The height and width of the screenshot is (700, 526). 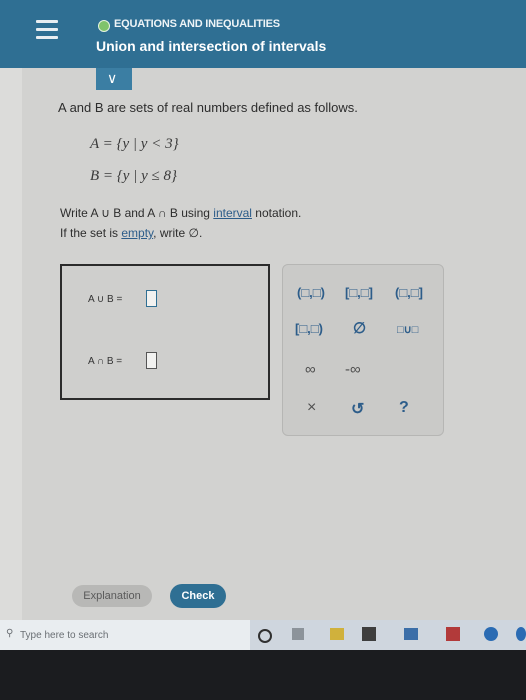 I want to click on open-open-interval-button: (□,□), so click(x=311, y=292).